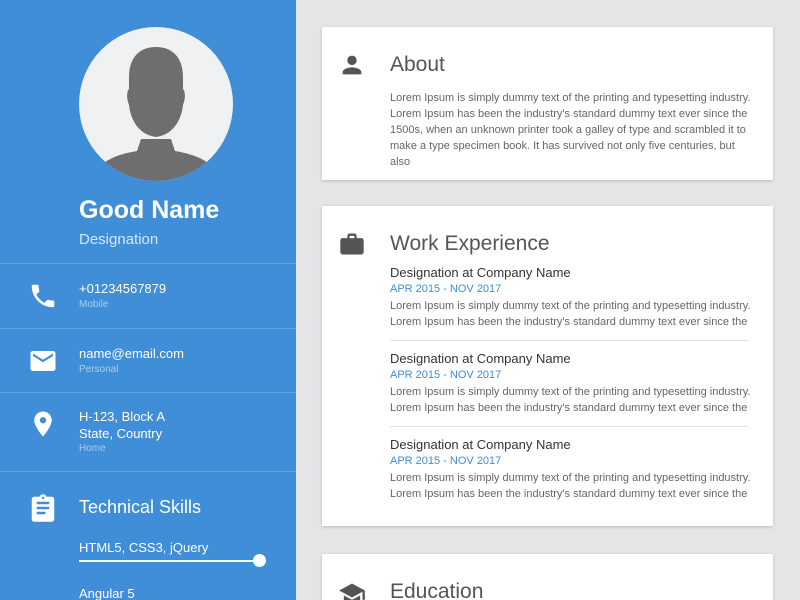  Describe the element at coordinates (140, 507) in the screenshot. I see `skills-title: Technical Skills` at that location.